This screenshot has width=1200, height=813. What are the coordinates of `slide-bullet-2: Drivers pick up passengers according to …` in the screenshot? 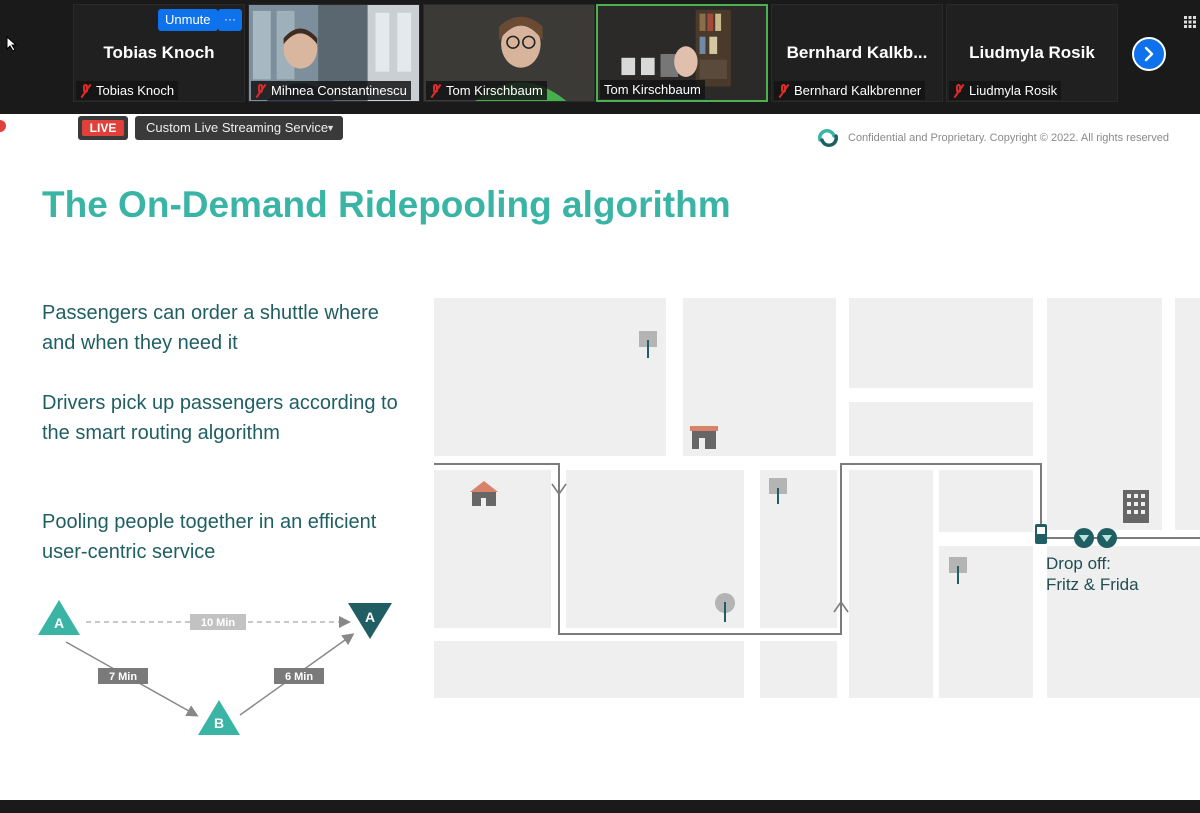 It's located at (220, 418).